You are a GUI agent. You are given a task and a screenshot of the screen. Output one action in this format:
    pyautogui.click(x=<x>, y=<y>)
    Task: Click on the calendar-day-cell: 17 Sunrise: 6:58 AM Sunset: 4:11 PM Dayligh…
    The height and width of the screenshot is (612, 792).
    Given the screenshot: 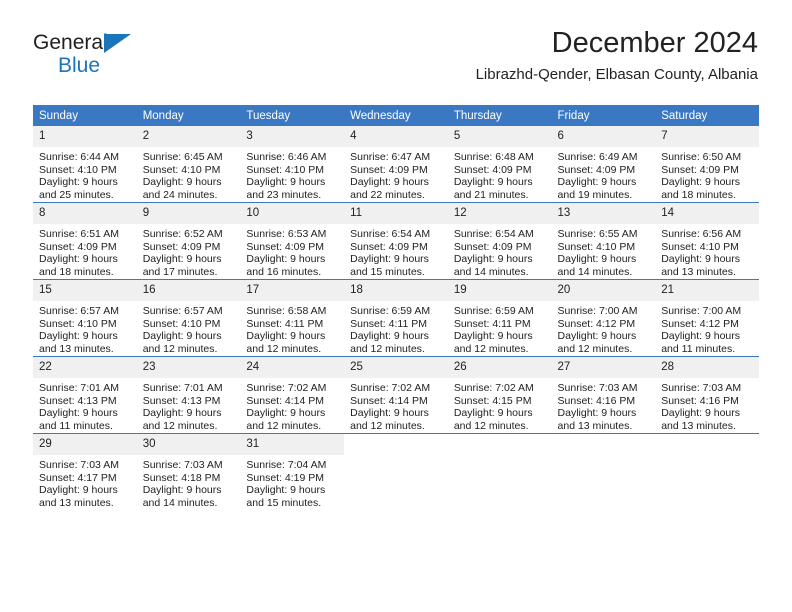 What is the action you would take?
    pyautogui.click(x=292, y=318)
    